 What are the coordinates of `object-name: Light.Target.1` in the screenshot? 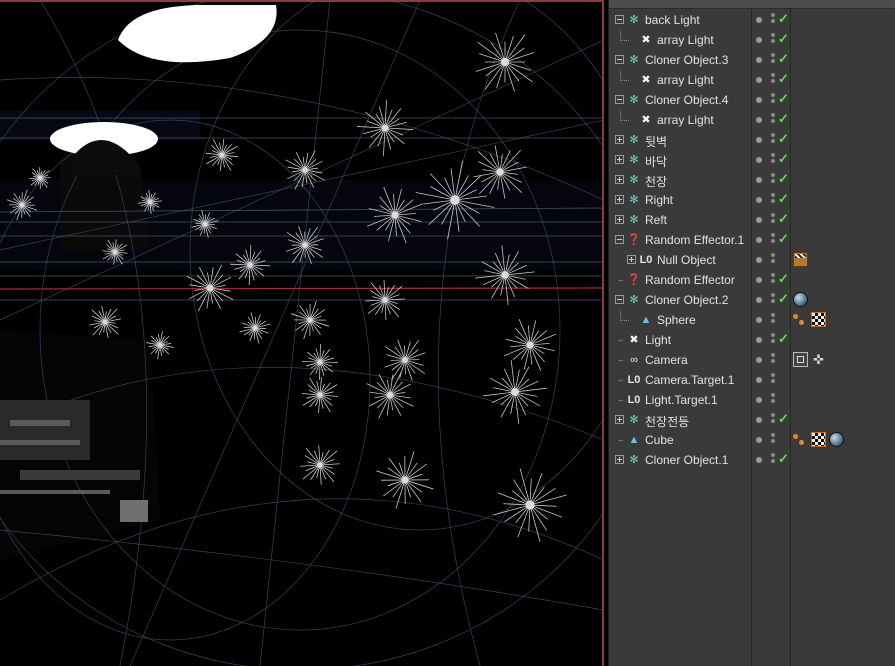 It's located at (681, 400).